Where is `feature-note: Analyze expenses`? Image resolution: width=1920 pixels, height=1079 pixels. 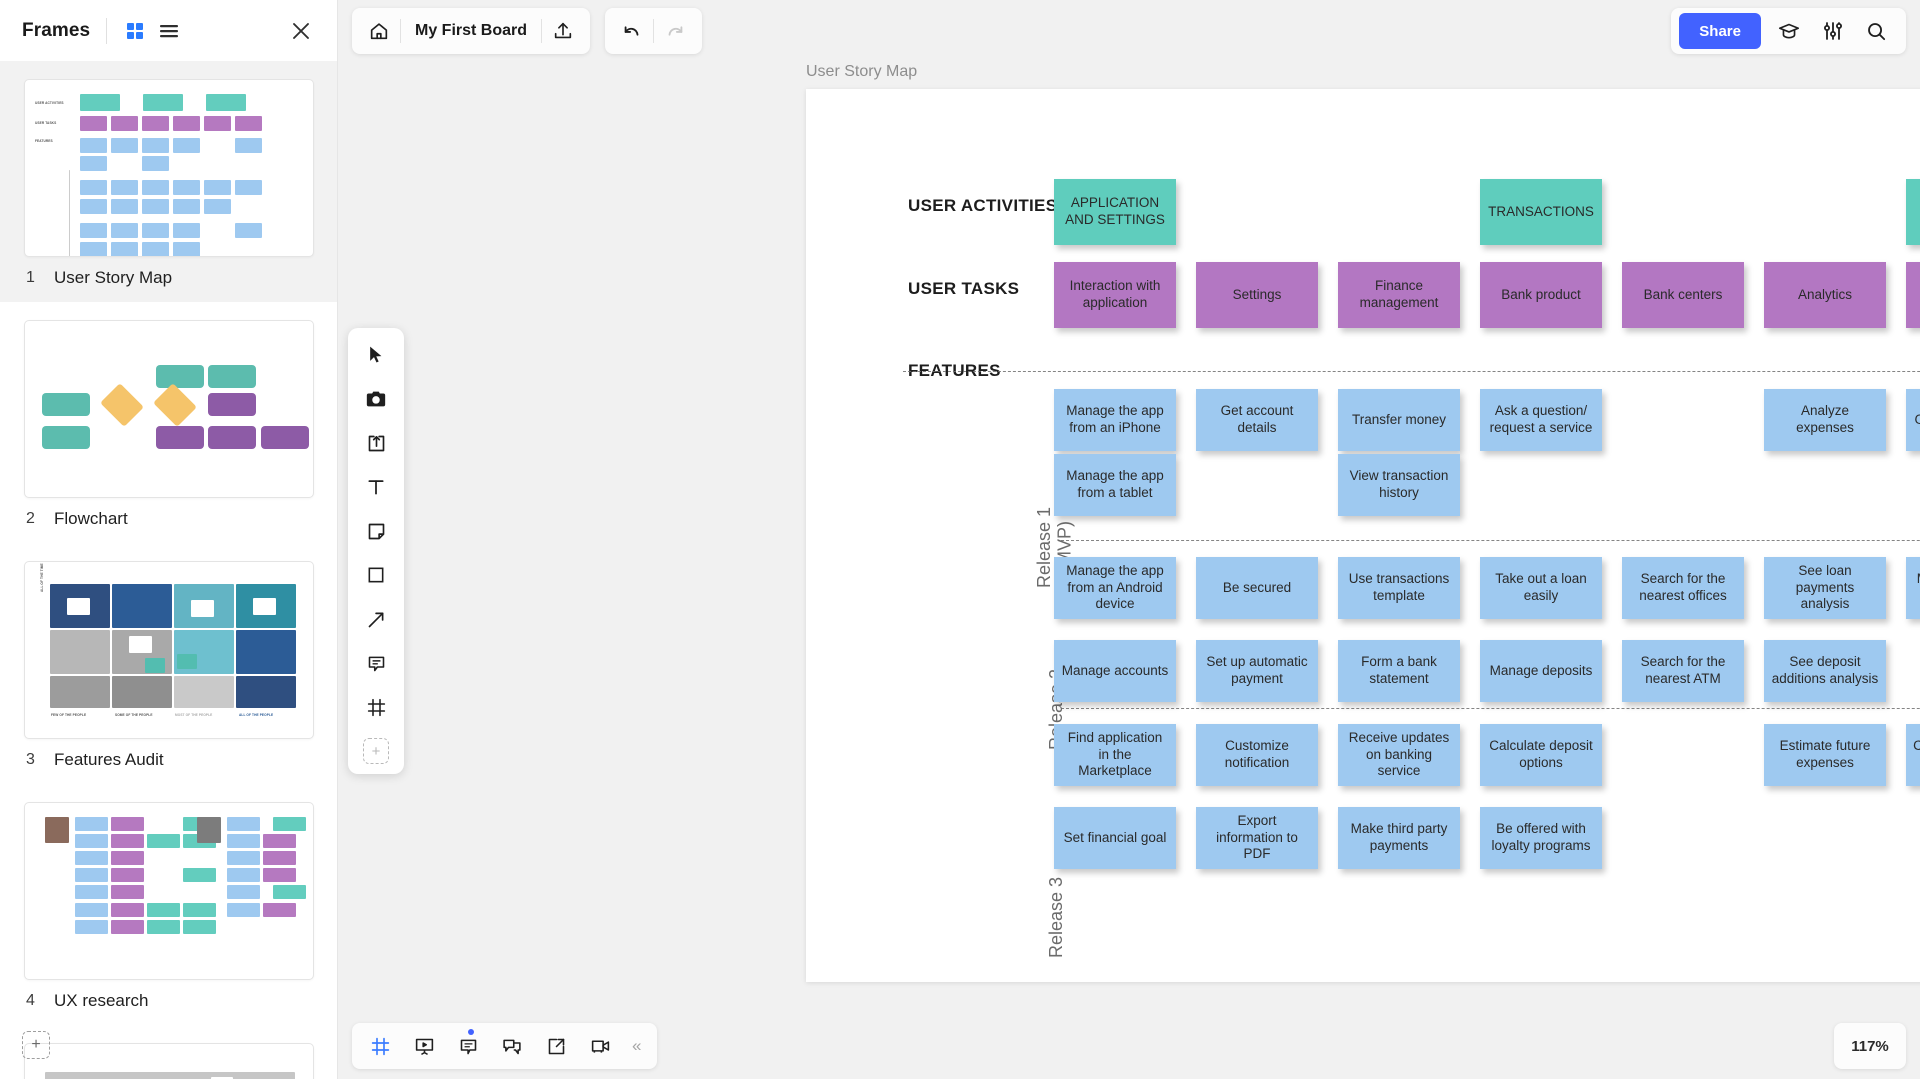 feature-note: Analyze expenses is located at coordinates (1825, 420).